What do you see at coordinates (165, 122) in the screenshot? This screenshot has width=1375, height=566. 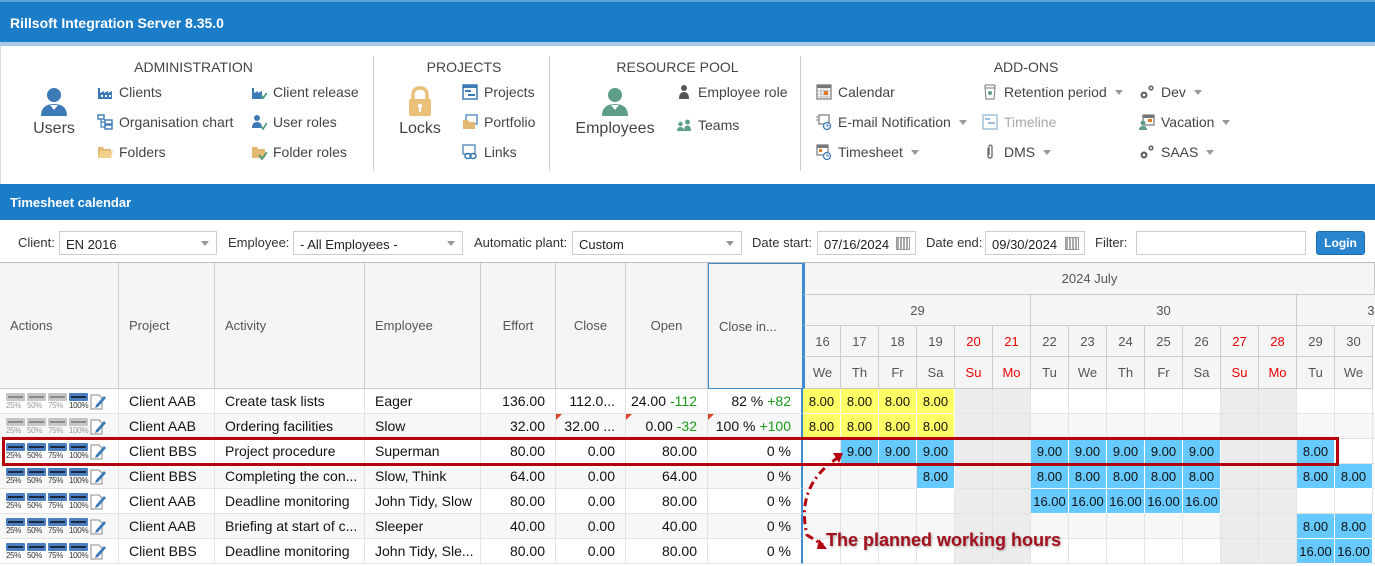 I see `ribbon-item-organisation-chart: Organisation chart` at bounding box center [165, 122].